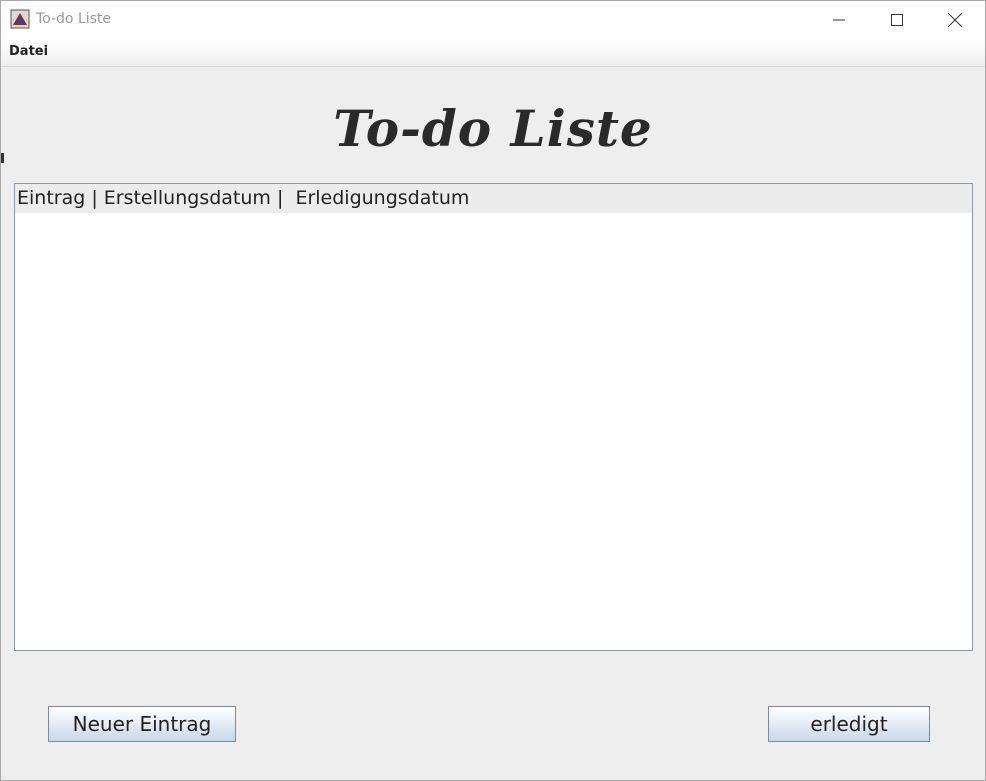 This screenshot has height=781, width=986. Describe the element at coordinates (493, 128) in the screenshot. I see `page-title: To-do Liste` at that location.